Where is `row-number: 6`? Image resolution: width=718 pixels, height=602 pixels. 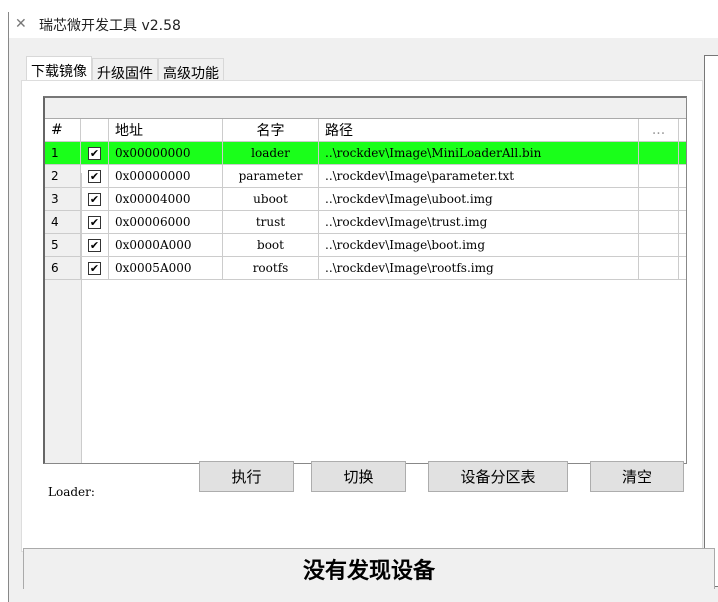
row-number: 6 is located at coordinates (63, 268).